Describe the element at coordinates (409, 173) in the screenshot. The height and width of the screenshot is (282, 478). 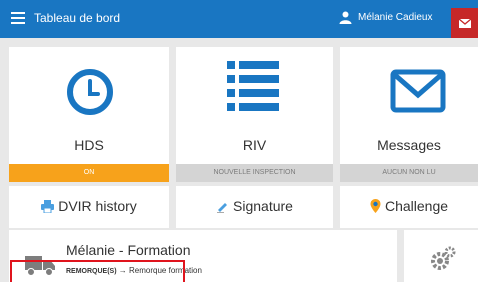
I see `tile-messages-status: AUCUN NON LU` at that location.